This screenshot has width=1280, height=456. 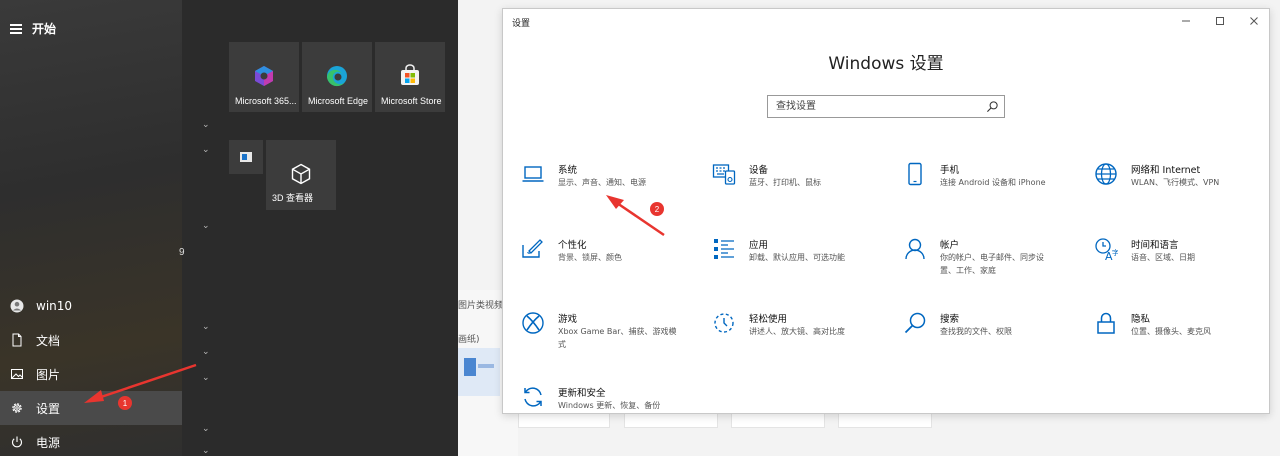 What do you see at coordinates (950, 319) in the screenshot?
I see `category-name: 搜索` at bounding box center [950, 319].